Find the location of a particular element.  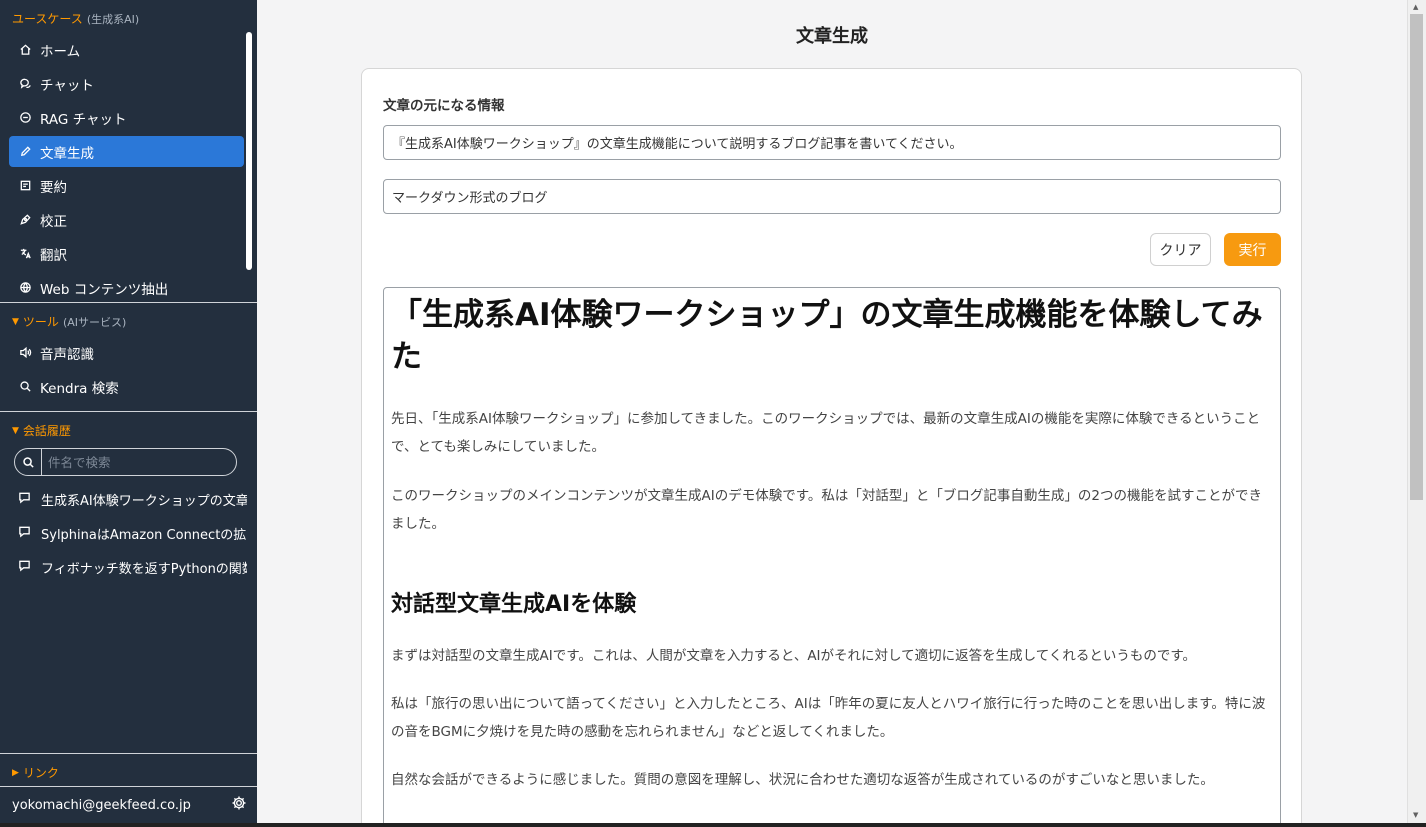

nav-item-web-extract: Web コンテンツ抽出 is located at coordinates (126, 287).